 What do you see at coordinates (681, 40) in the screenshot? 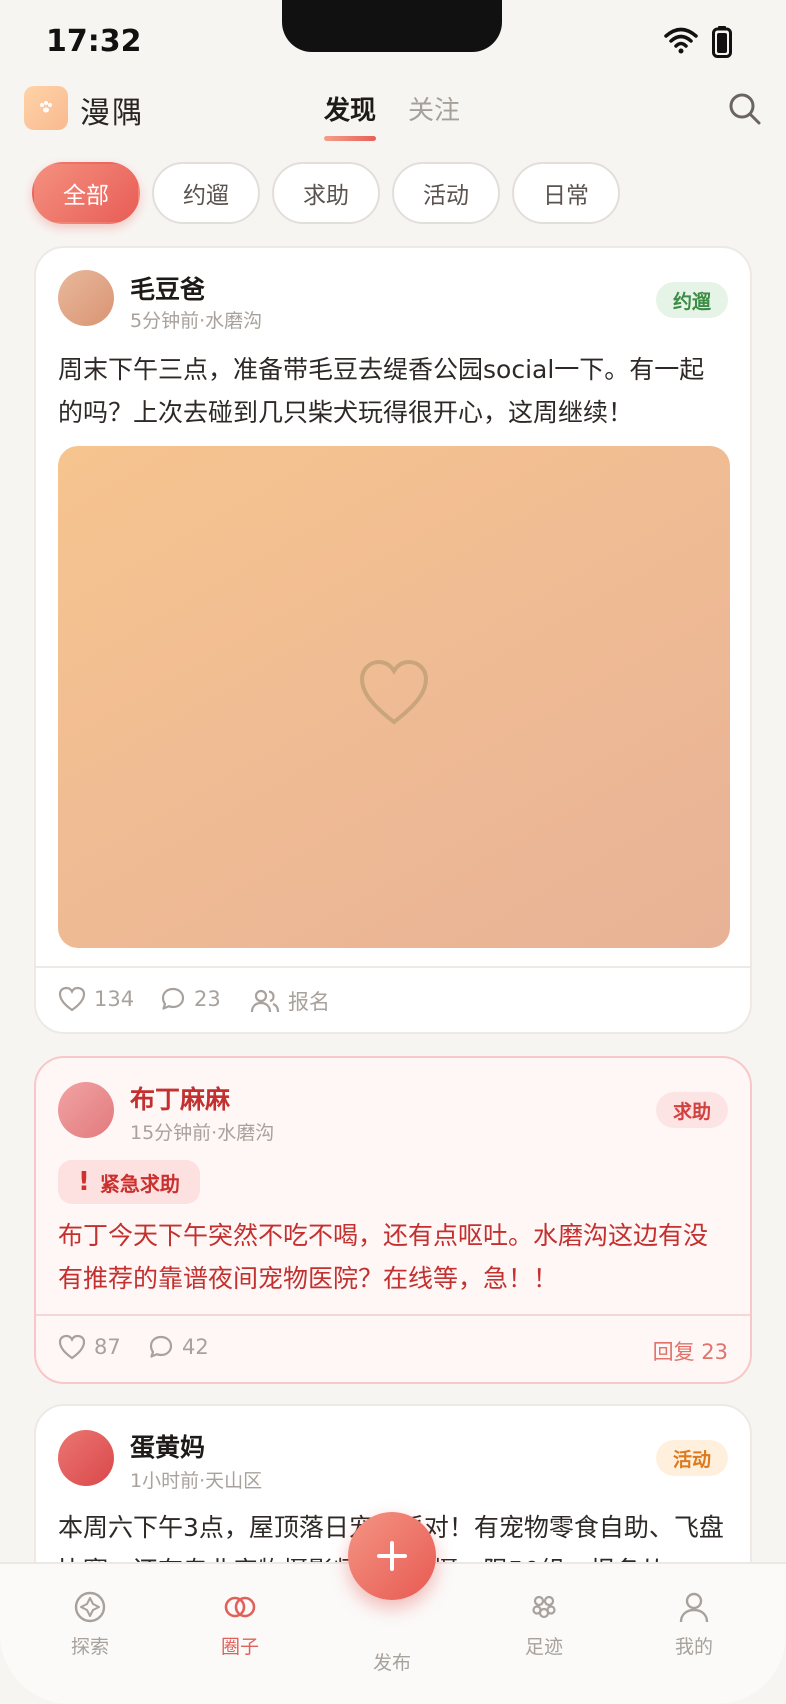
I see `wifi-icon` at bounding box center [681, 40].